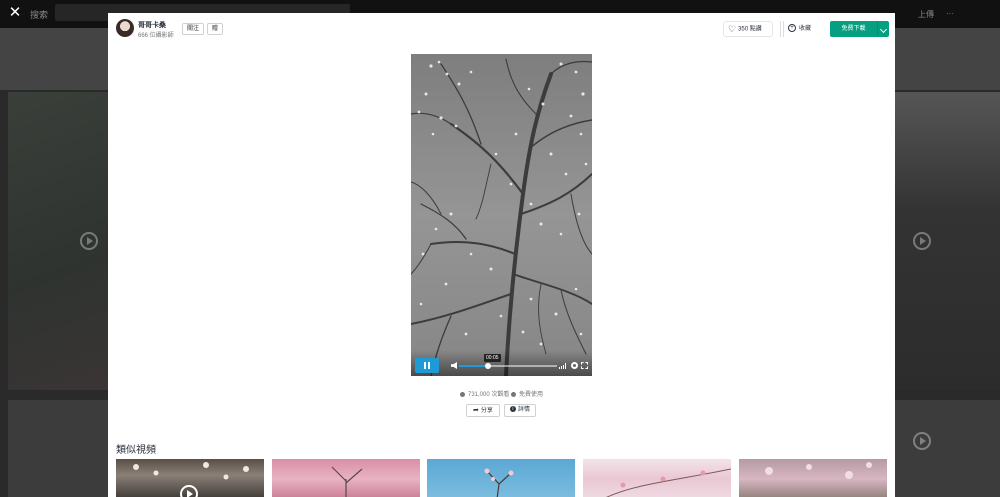  I want to click on license-label: 免費使用, so click(531, 395).